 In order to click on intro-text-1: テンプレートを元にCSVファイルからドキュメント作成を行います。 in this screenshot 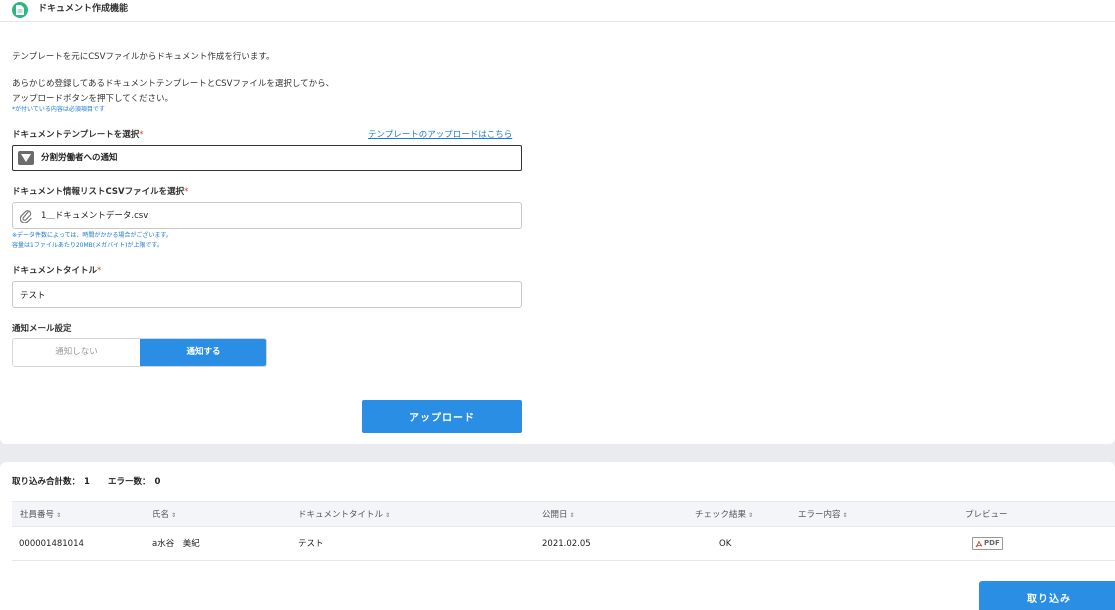, I will do `click(143, 57)`.